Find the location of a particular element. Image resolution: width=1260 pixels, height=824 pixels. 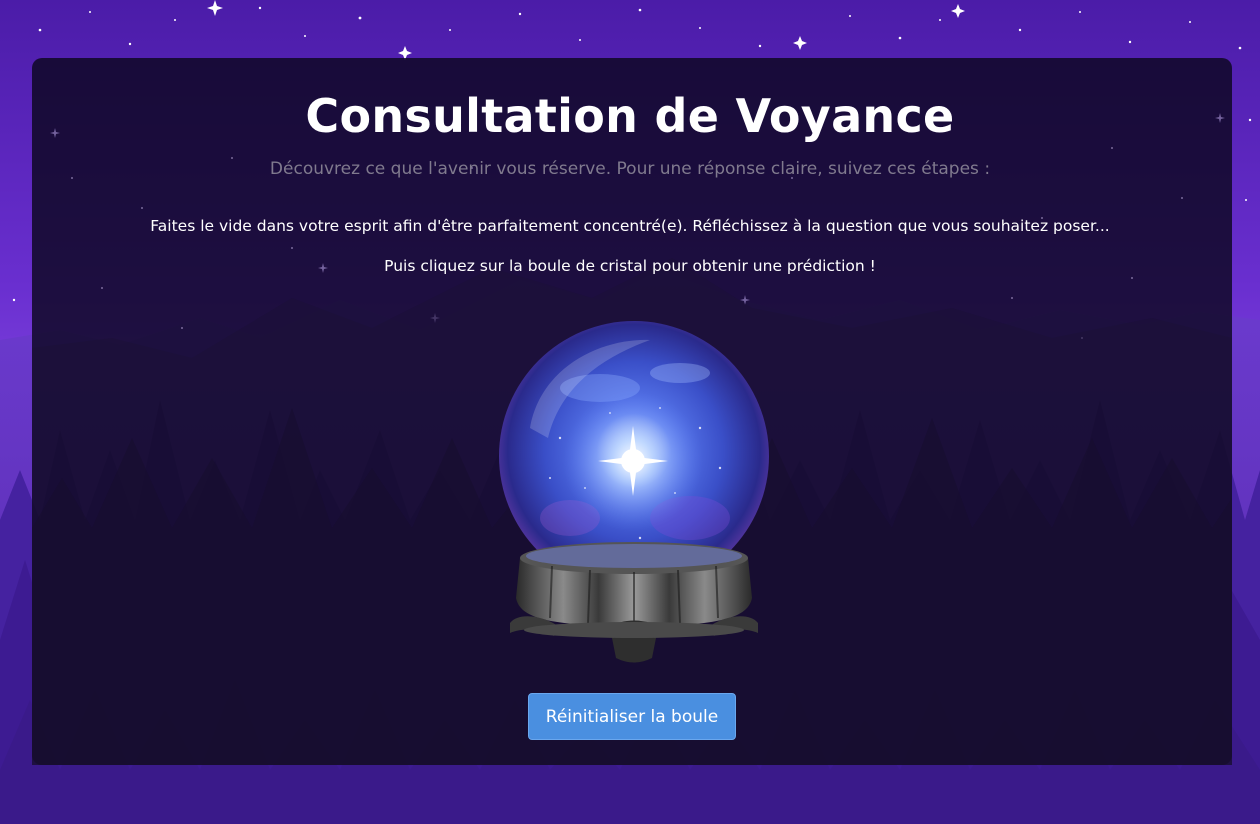

page-title: Consultation de Voyance is located at coordinates (630, 116).